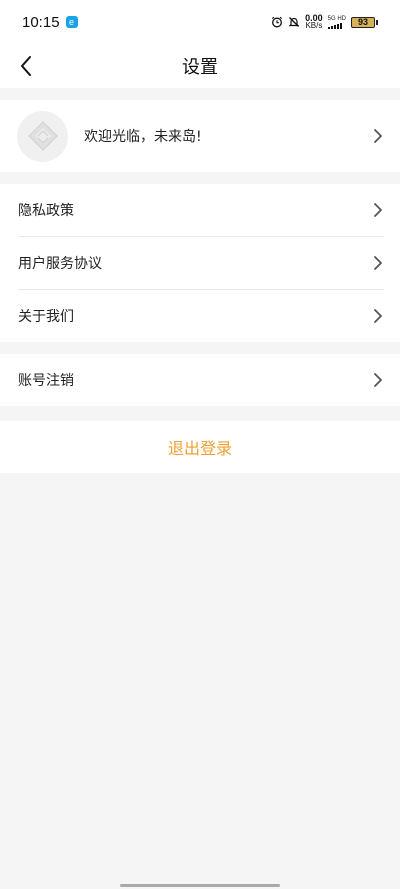 Image resolution: width=400 pixels, height=889 pixels. I want to click on status-time: 10:15, so click(41, 22).